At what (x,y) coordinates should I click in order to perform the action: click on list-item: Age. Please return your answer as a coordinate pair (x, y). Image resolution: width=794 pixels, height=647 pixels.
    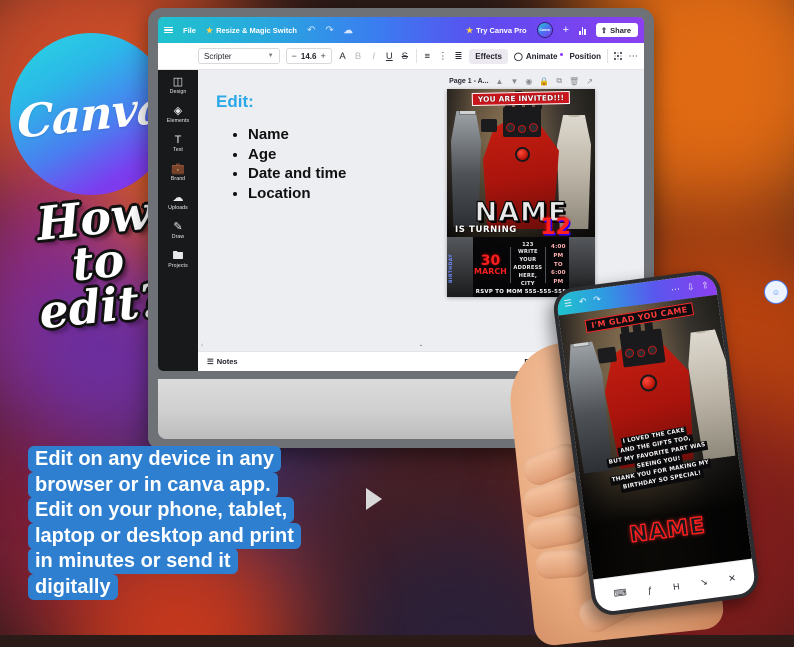
    Looking at the image, I should click on (323, 155).